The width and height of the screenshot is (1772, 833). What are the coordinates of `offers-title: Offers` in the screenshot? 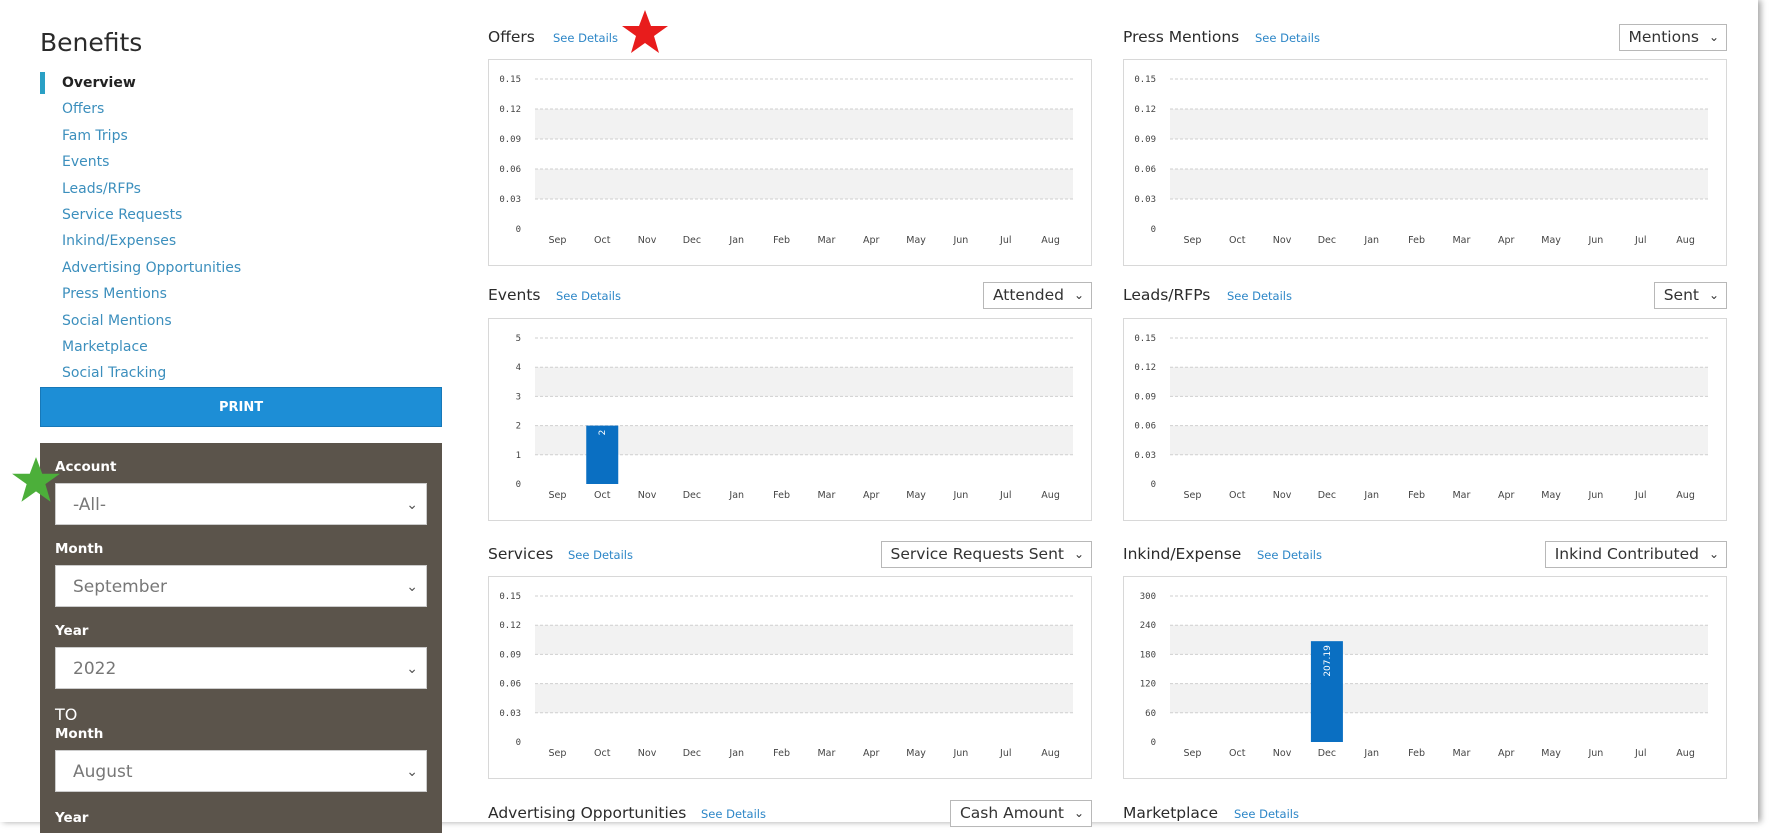 It's located at (511, 37).